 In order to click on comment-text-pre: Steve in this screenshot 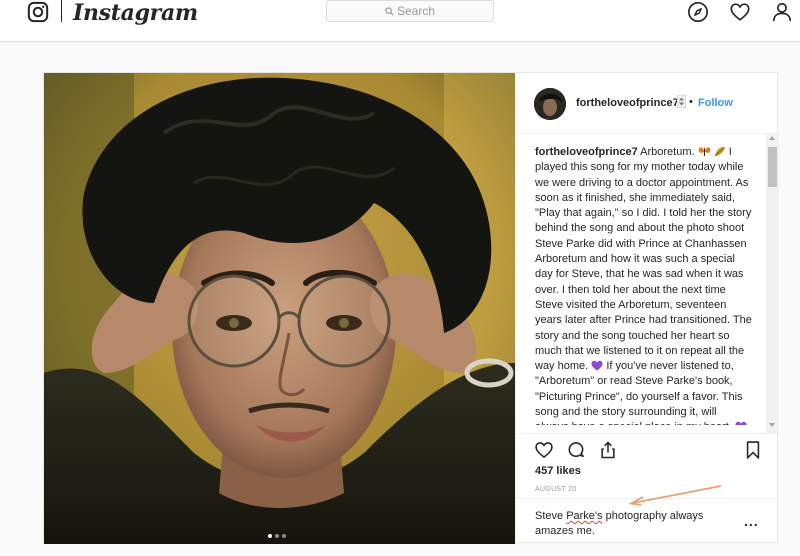, I will do `click(551, 516)`.